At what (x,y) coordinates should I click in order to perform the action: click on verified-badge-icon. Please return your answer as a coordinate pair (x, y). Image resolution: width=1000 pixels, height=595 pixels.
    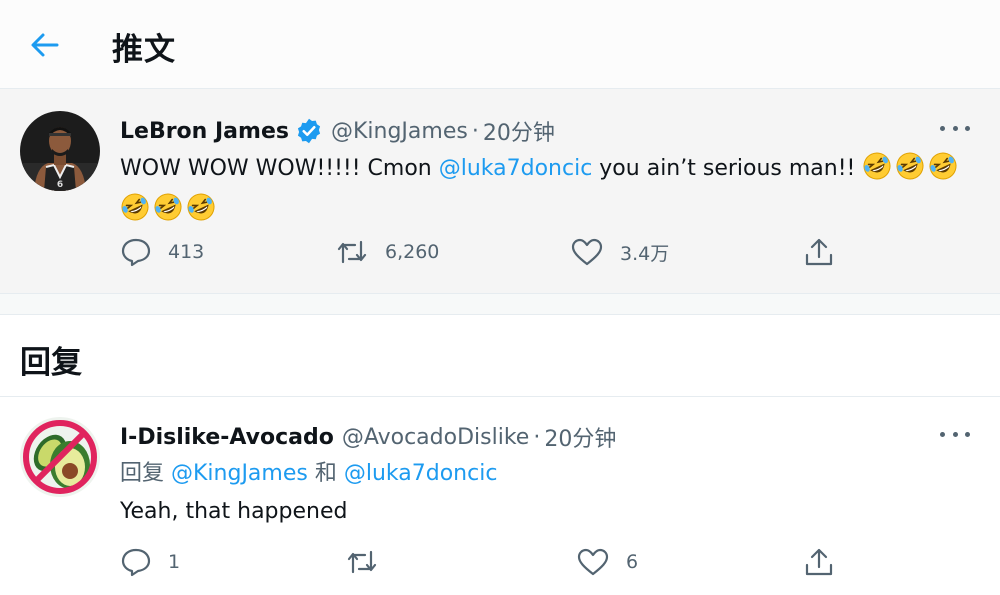
    Looking at the image, I should click on (309, 131).